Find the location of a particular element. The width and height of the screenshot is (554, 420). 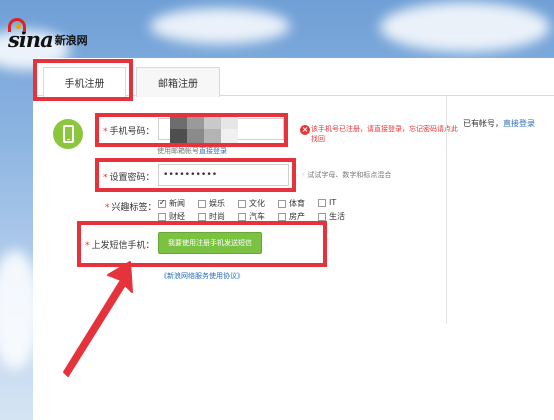

annotation-arrow-icon is located at coordinates (98, 319).